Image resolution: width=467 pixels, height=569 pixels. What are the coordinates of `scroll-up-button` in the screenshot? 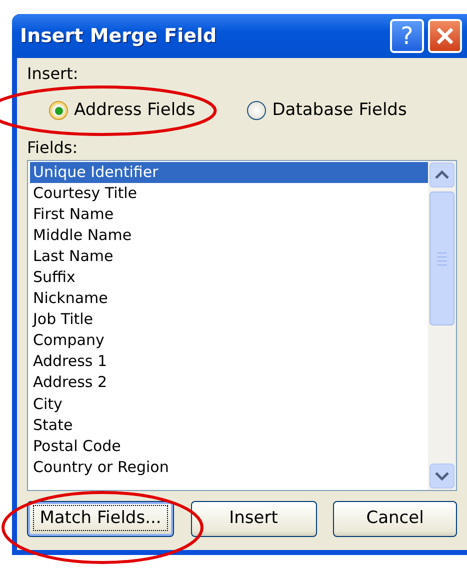 It's located at (442, 175).